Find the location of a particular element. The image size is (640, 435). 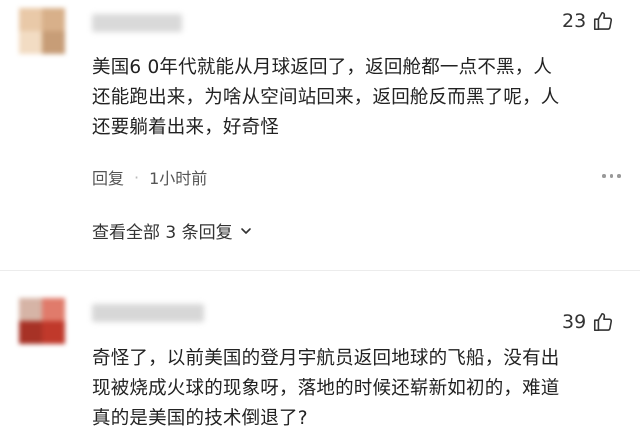

like-button: 39 is located at coordinates (588, 322).